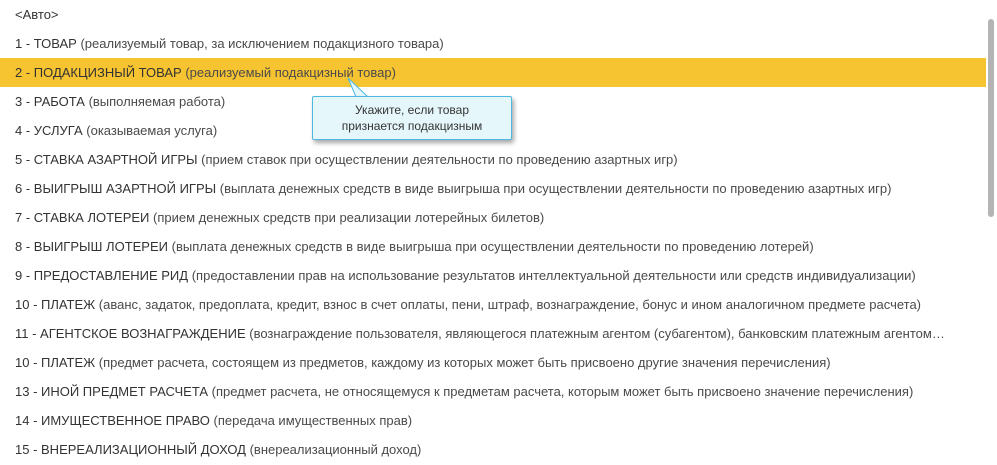 The height and width of the screenshot is (465, 997). Describe the element at coordinates (98, 72) in the screenshot. I see `list-item-title: 2 - ПОДАКЦИЗНЫЙ ТОВАР` at that location.